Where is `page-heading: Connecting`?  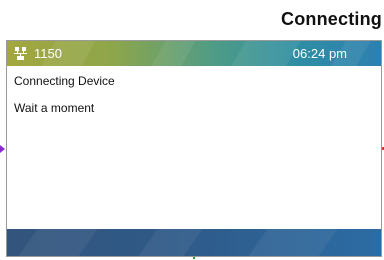 page-heading: Connecting is located at coordinates (331, 19).